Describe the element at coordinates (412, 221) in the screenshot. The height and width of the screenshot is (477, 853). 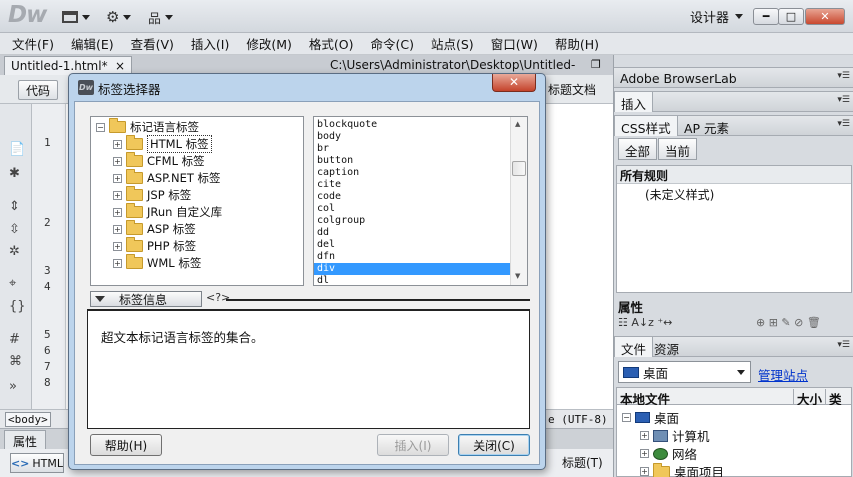
I see `tag-item: colgroup` at that location.